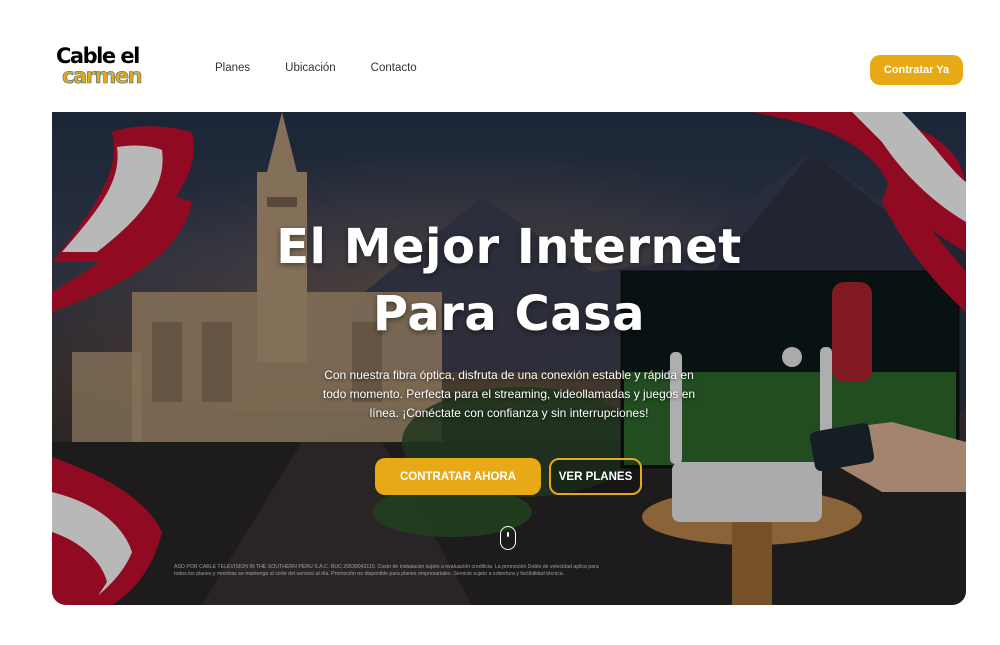  I want to click on main-nav: Planes Ubicación Contacto, so click(333, 68).